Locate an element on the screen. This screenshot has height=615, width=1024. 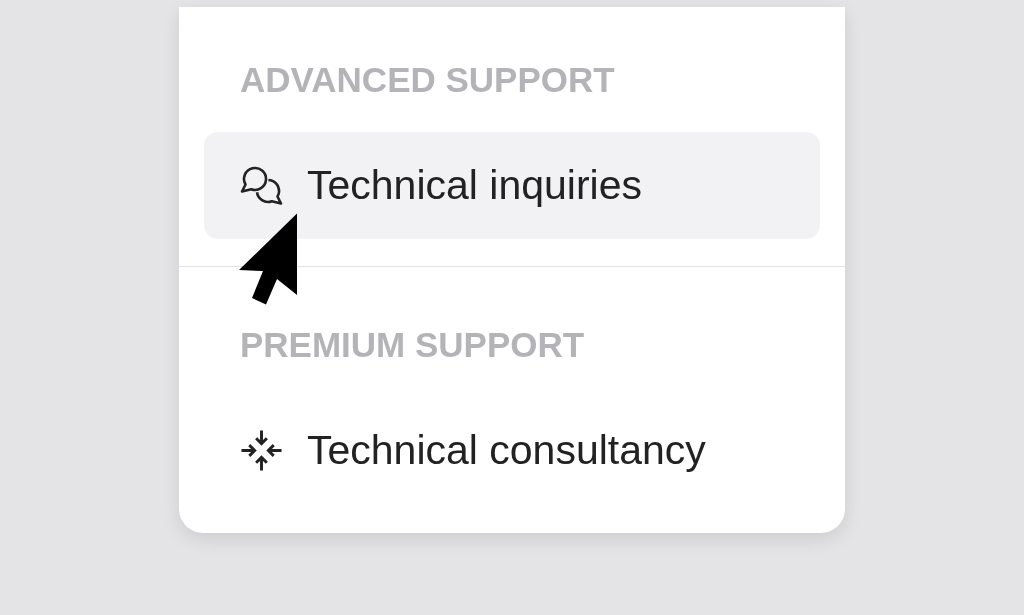
chat-bubbles-icon is located at coordinates (261, 185).